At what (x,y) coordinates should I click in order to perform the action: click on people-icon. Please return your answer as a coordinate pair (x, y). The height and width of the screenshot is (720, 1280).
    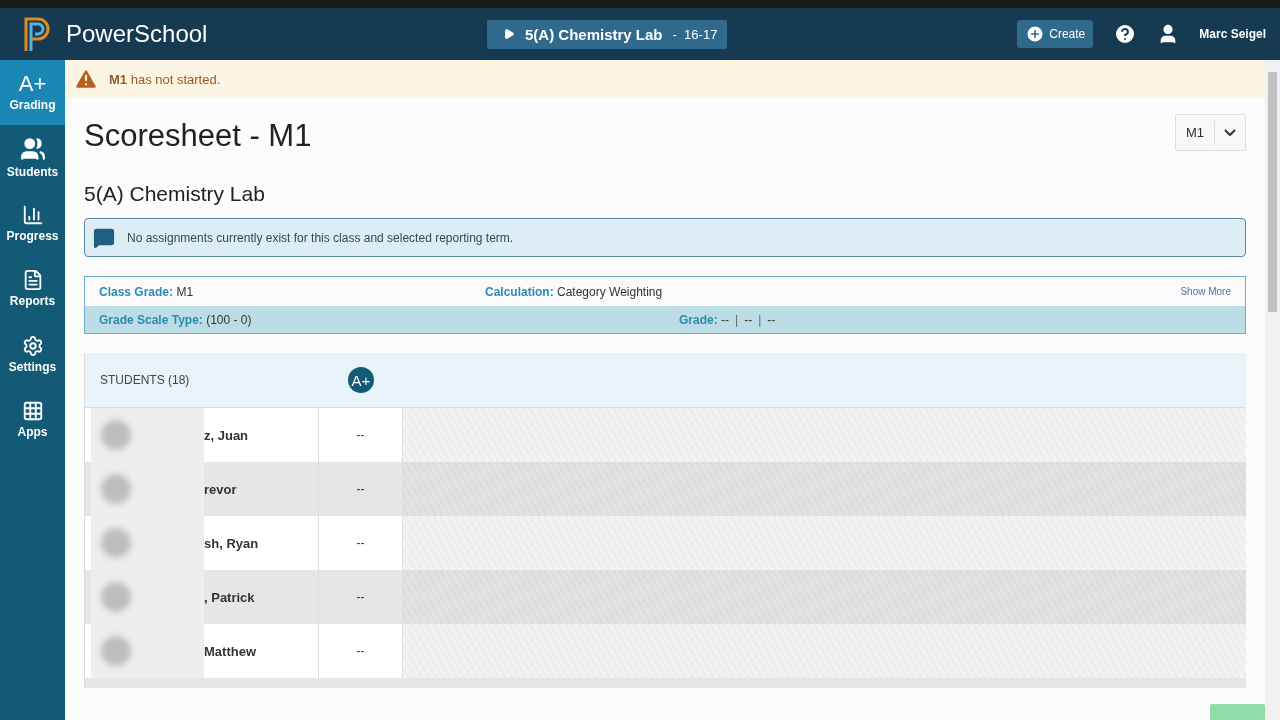
    Looking at the image, I should click on (32, 149).